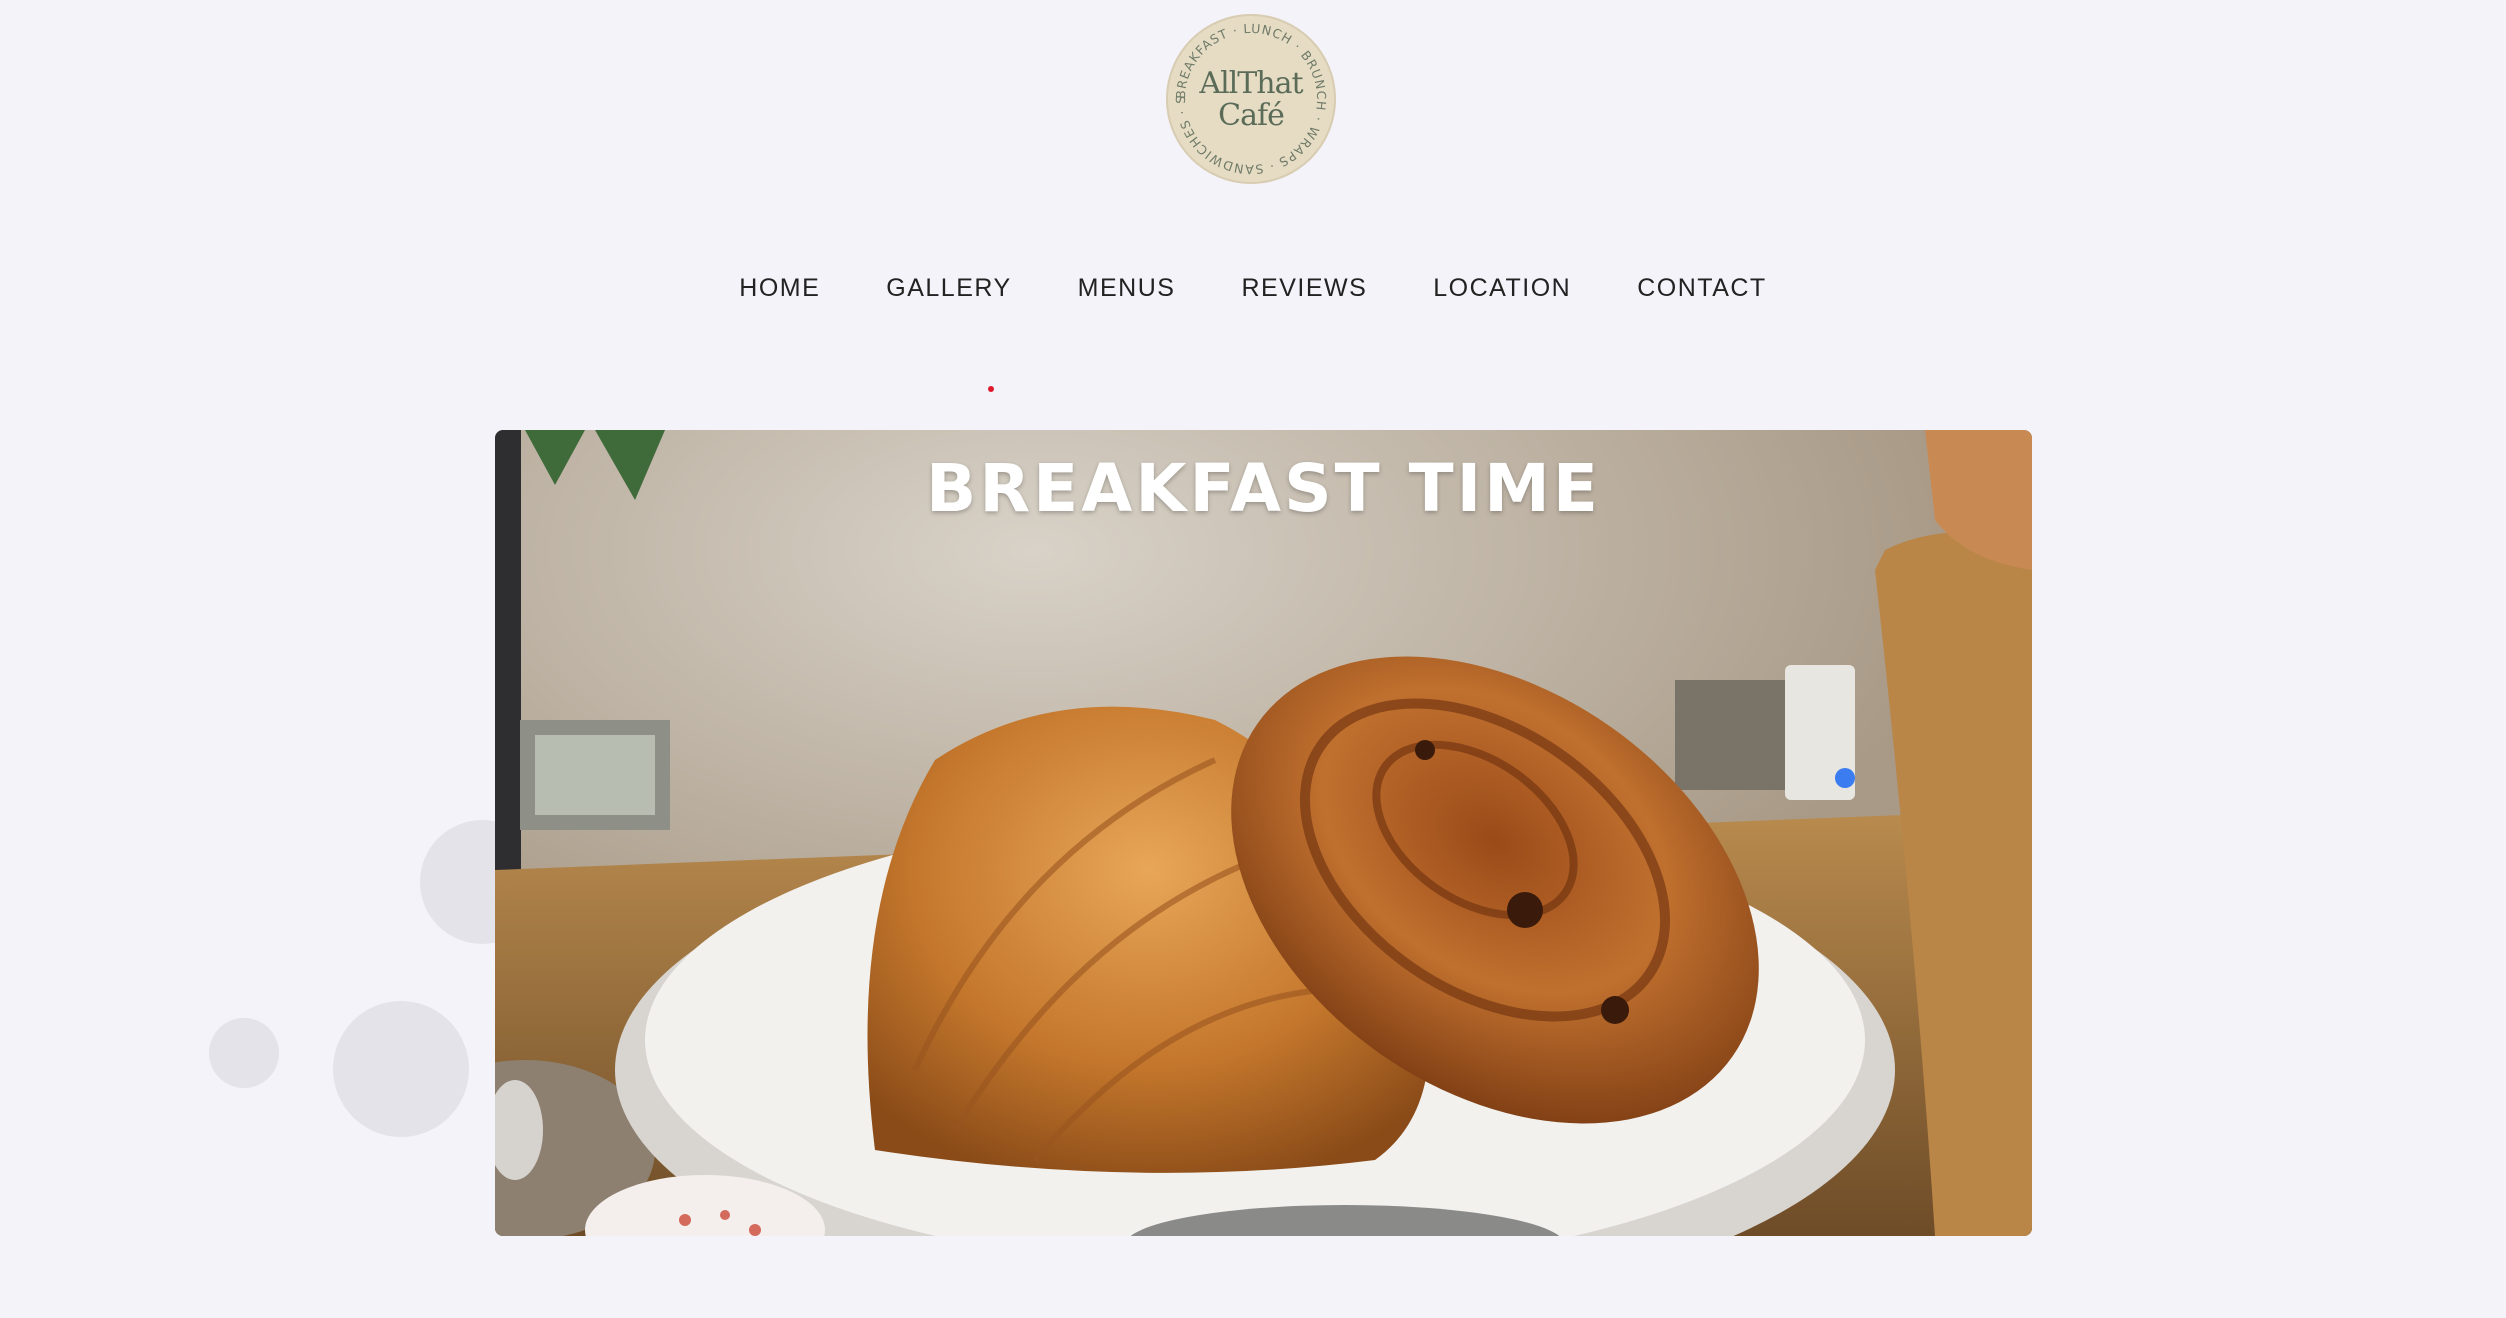  I want to click on nav-gallery: GALLERY, so click(948, 288).